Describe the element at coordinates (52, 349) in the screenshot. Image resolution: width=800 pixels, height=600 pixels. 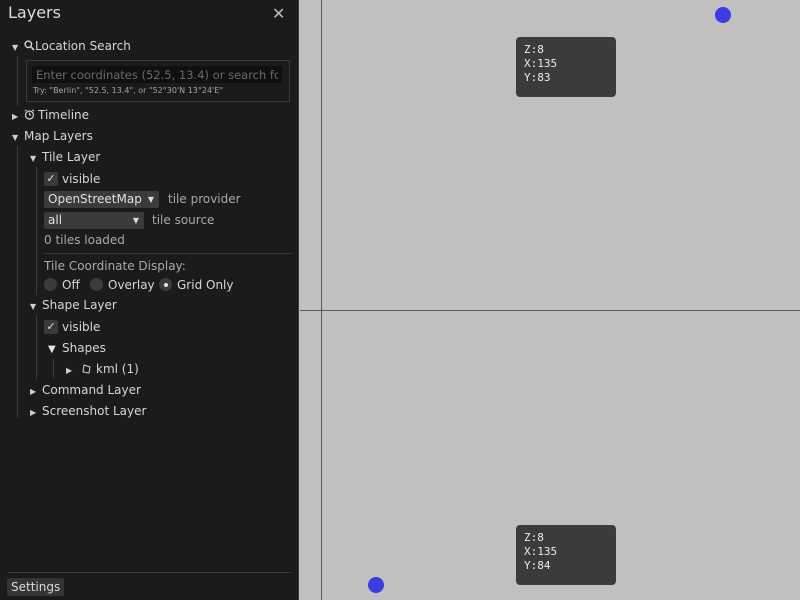
I see `caret-down-icon: ▼` at that location.